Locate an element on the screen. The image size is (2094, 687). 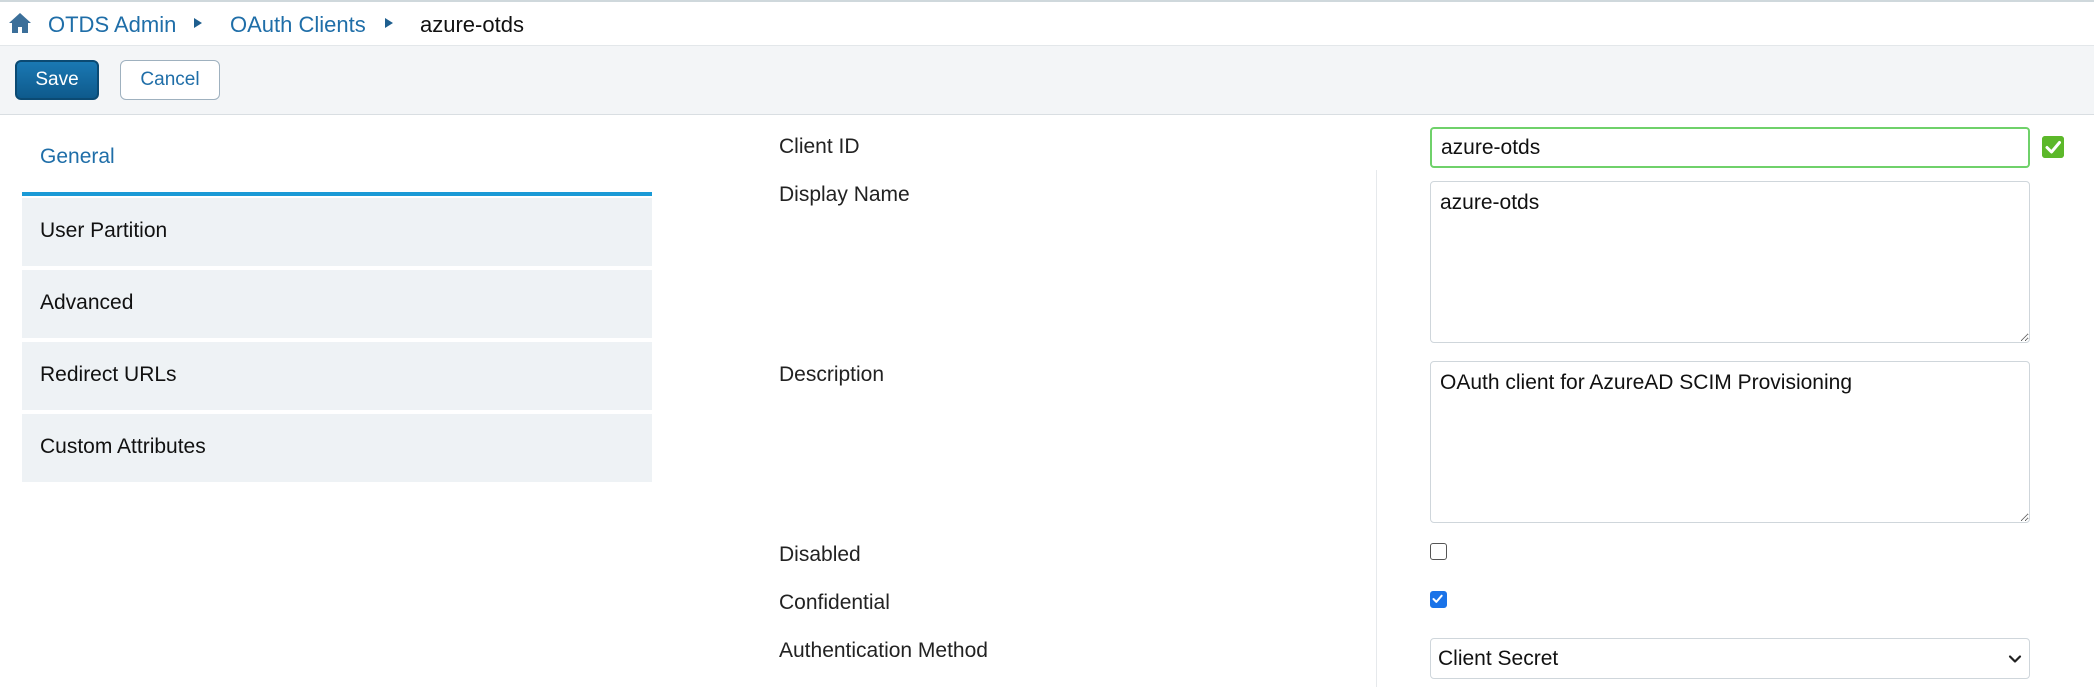
tab-user-partition: User Partition is located at coordinates (337, 232).